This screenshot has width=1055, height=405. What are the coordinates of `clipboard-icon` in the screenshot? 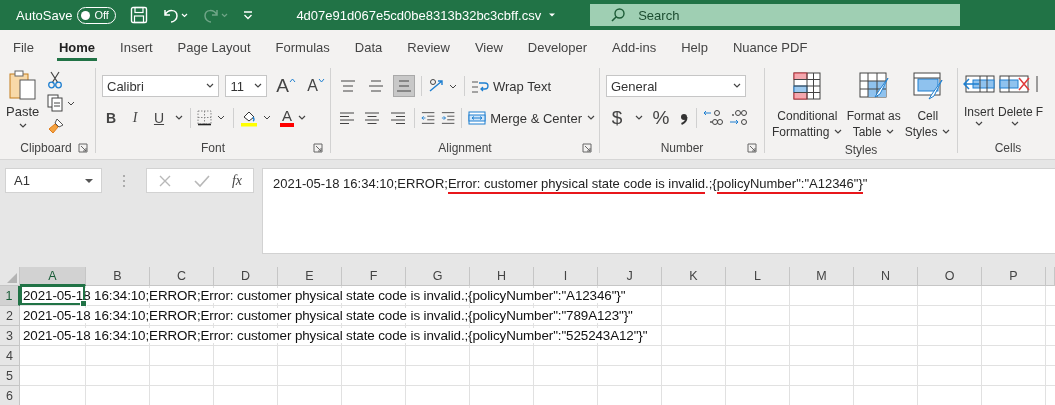 It's located at (22, 85).